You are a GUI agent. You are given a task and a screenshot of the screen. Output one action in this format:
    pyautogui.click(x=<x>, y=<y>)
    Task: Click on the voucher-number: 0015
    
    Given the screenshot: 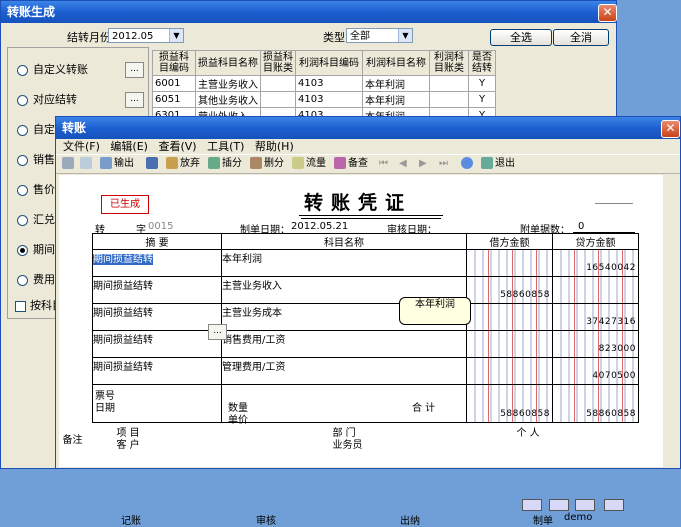 What is the action you would take?
    pyautogui.click(x=160, y=226)
    